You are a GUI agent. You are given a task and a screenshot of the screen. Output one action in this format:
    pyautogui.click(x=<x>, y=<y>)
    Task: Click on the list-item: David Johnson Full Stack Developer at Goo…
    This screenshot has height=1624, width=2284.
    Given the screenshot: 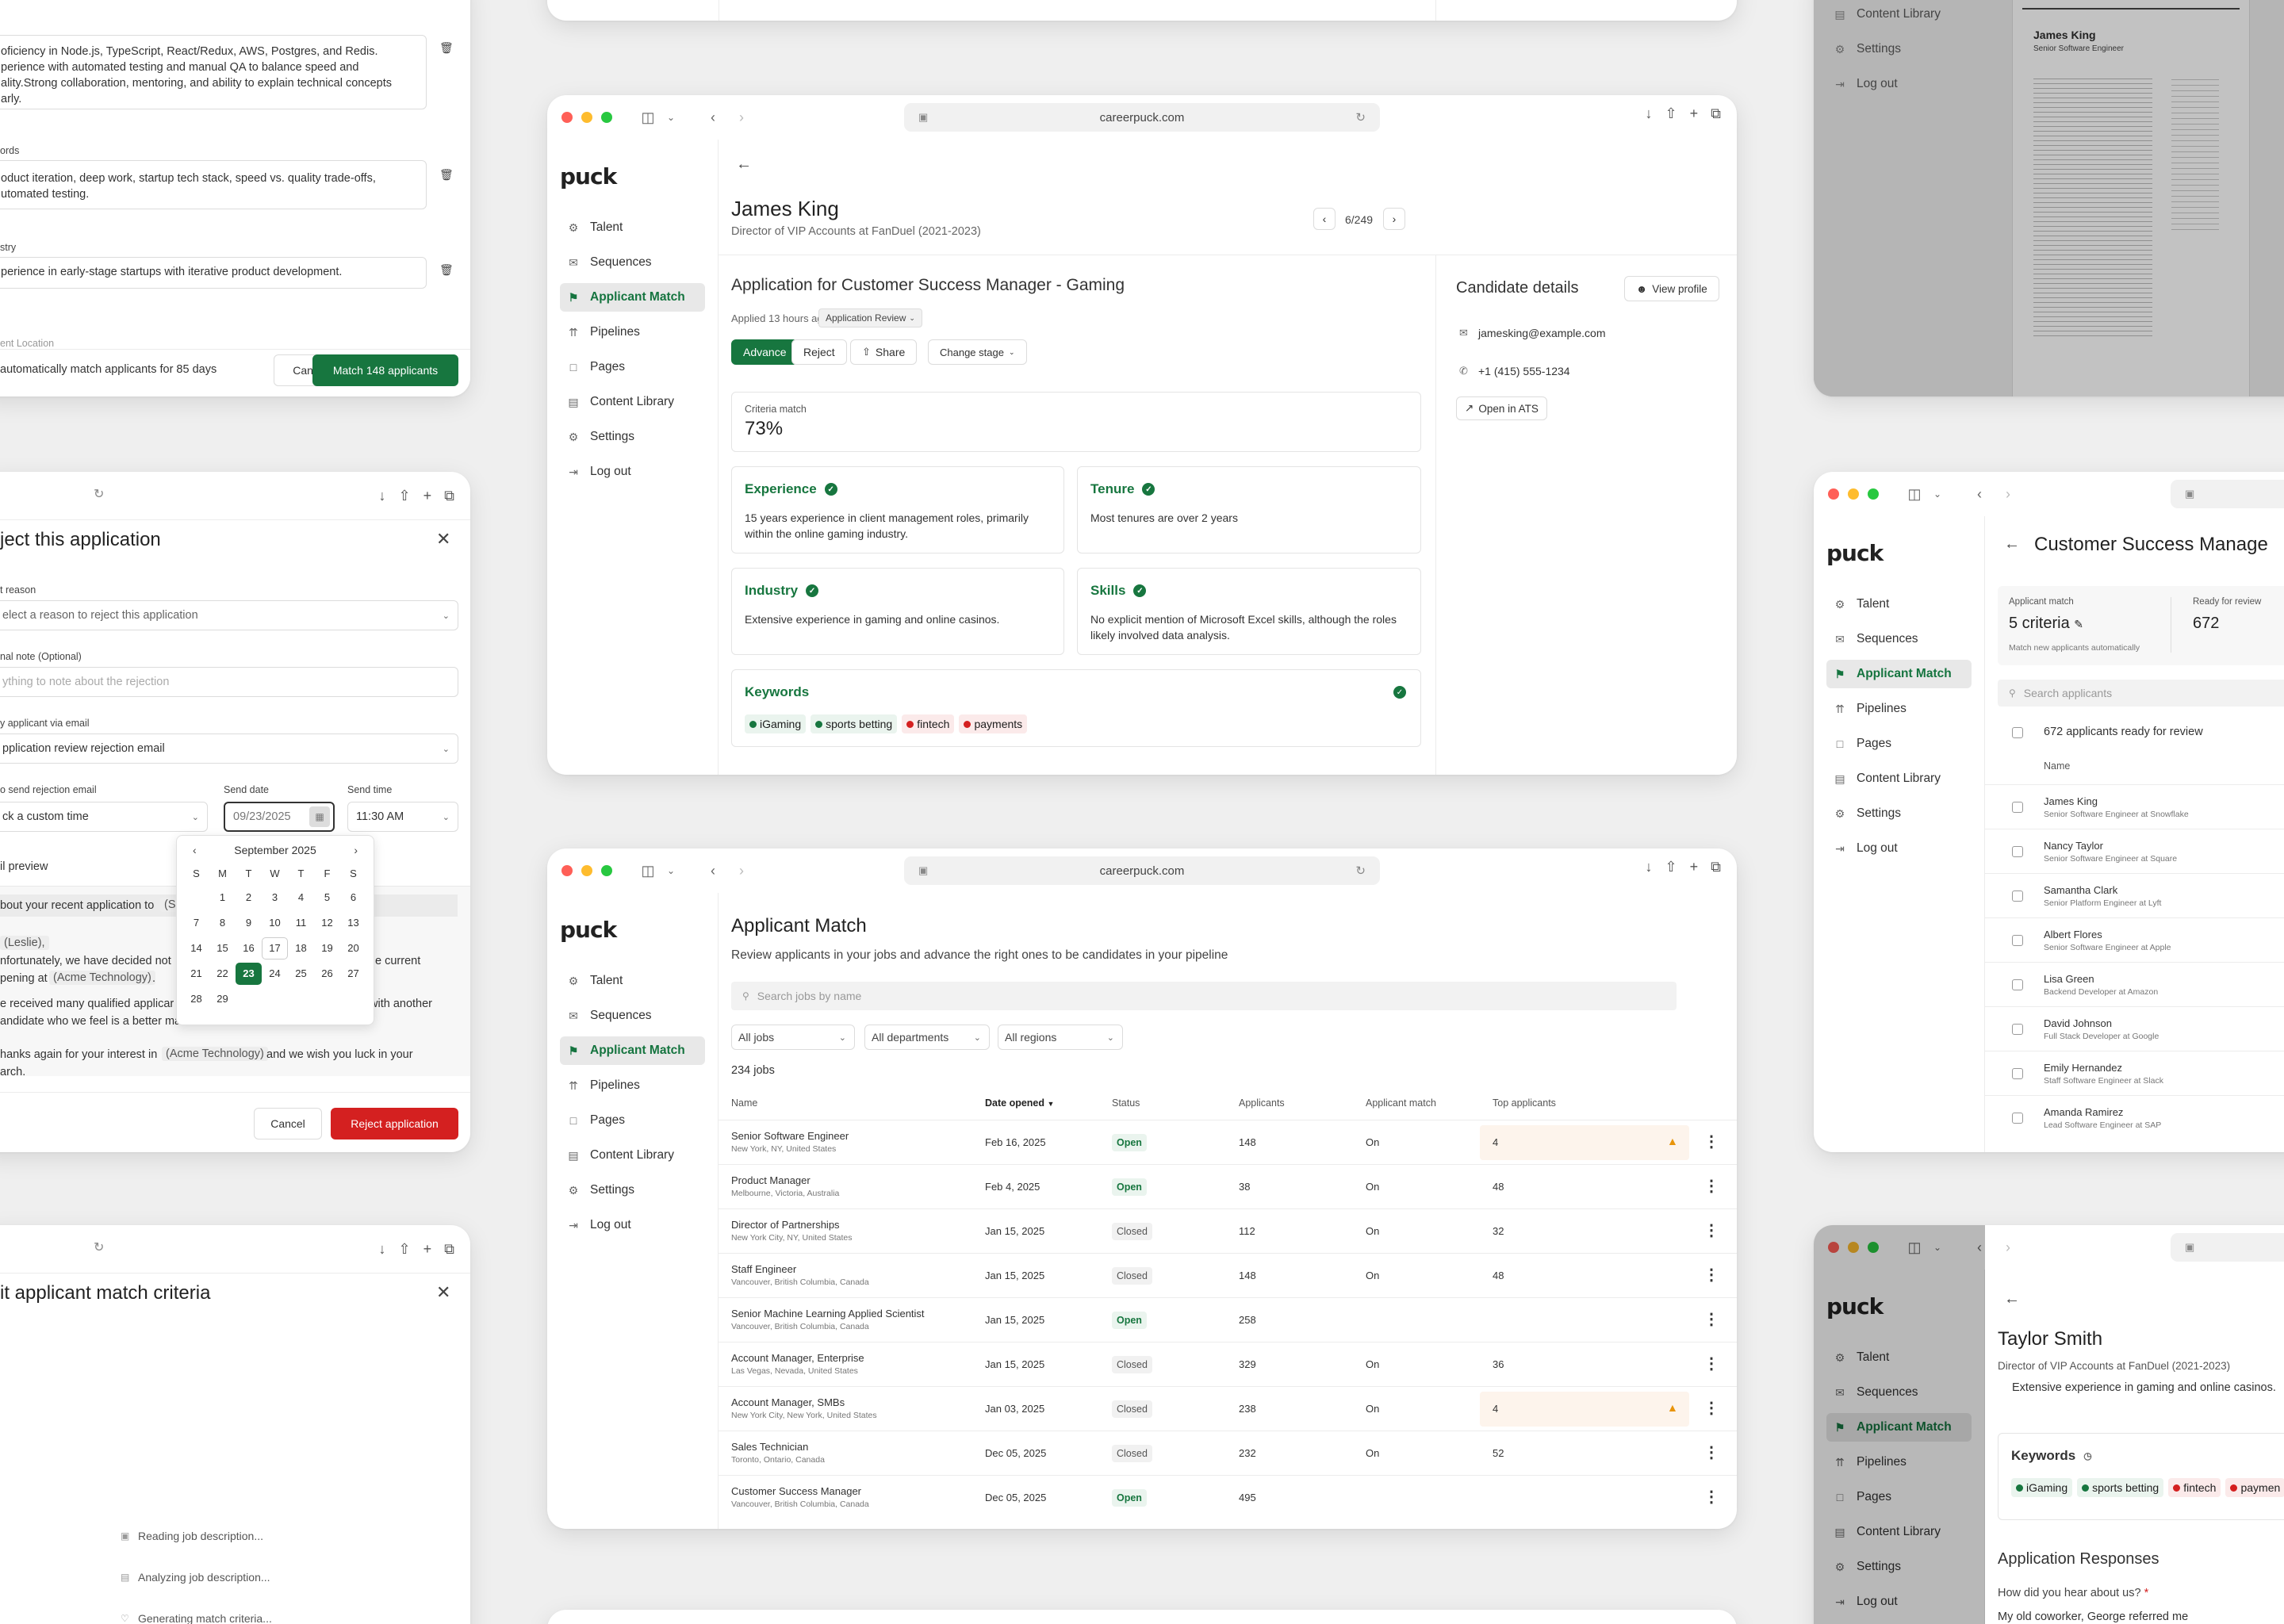 What is the action you would take?
    pyautogui.click(x=2134, y=1028)
    